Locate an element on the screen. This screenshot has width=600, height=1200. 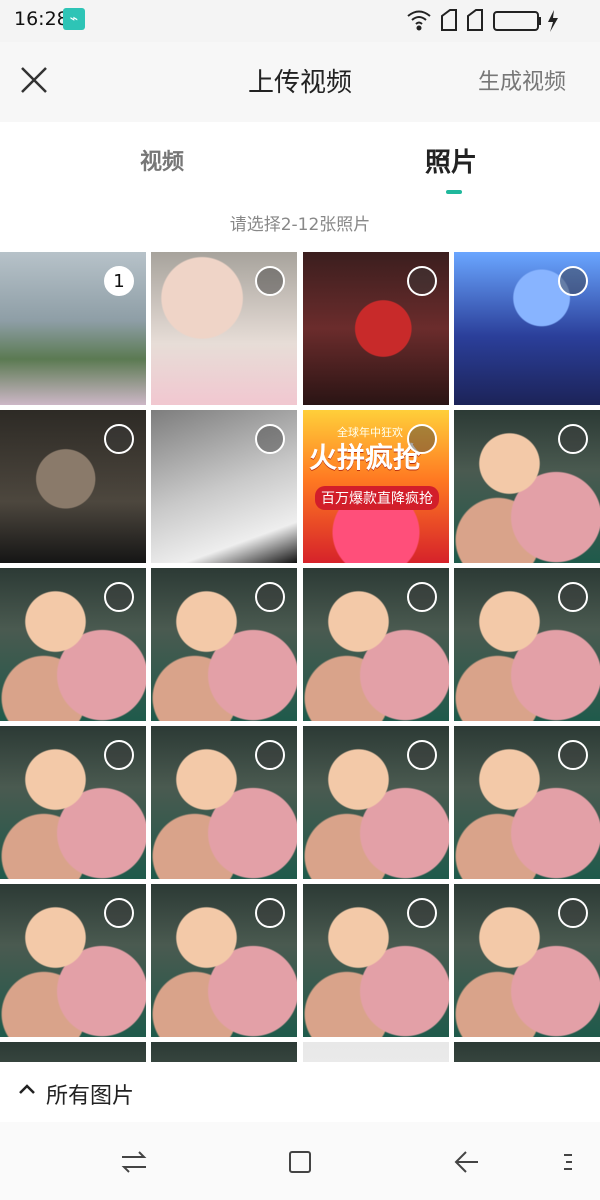
chevron-up-icon is located at coordinates (27, 1089).